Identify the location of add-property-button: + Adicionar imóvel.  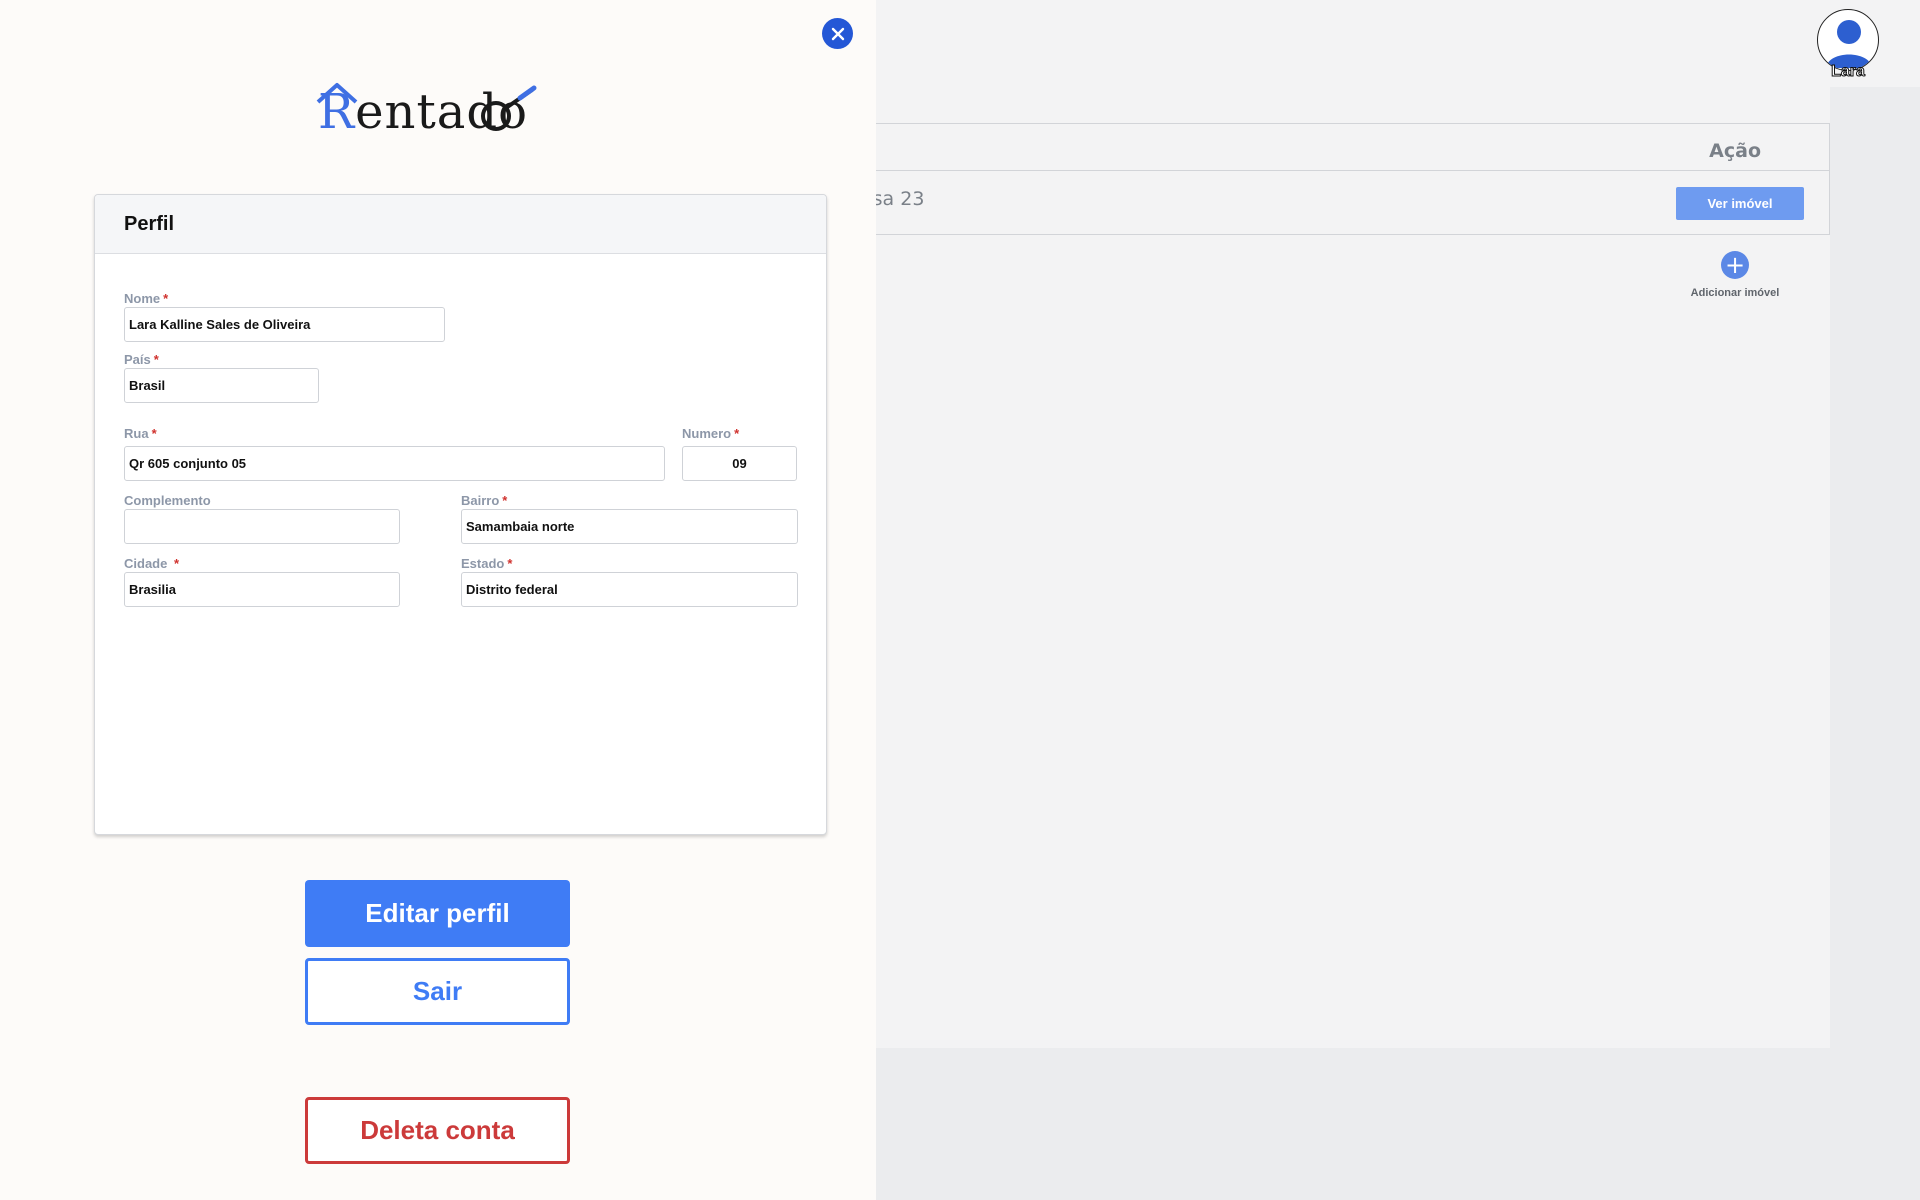
(1735, 275).